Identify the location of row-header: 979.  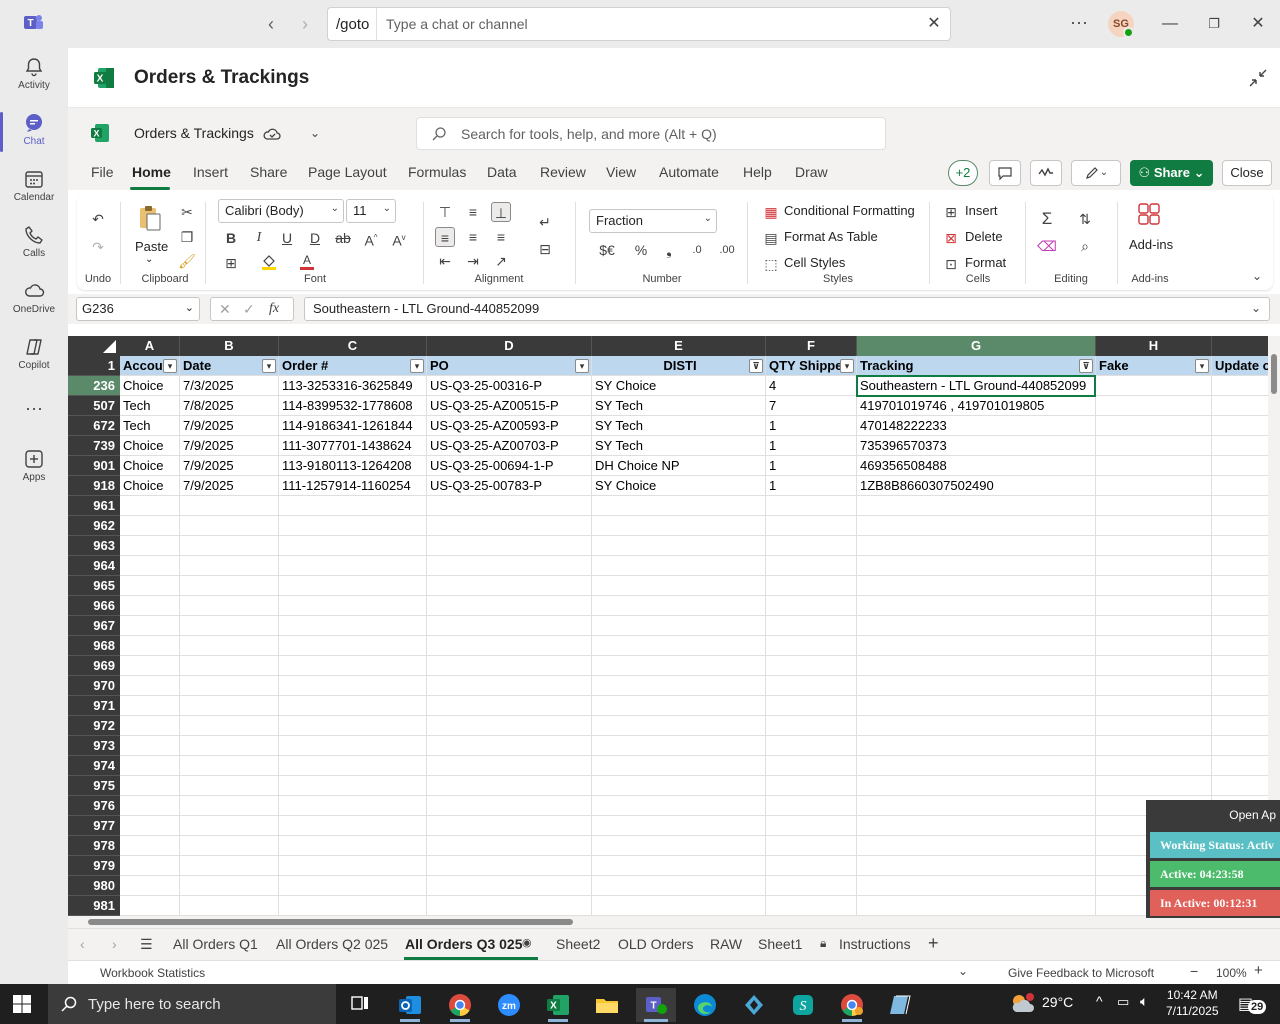
(94, 866).